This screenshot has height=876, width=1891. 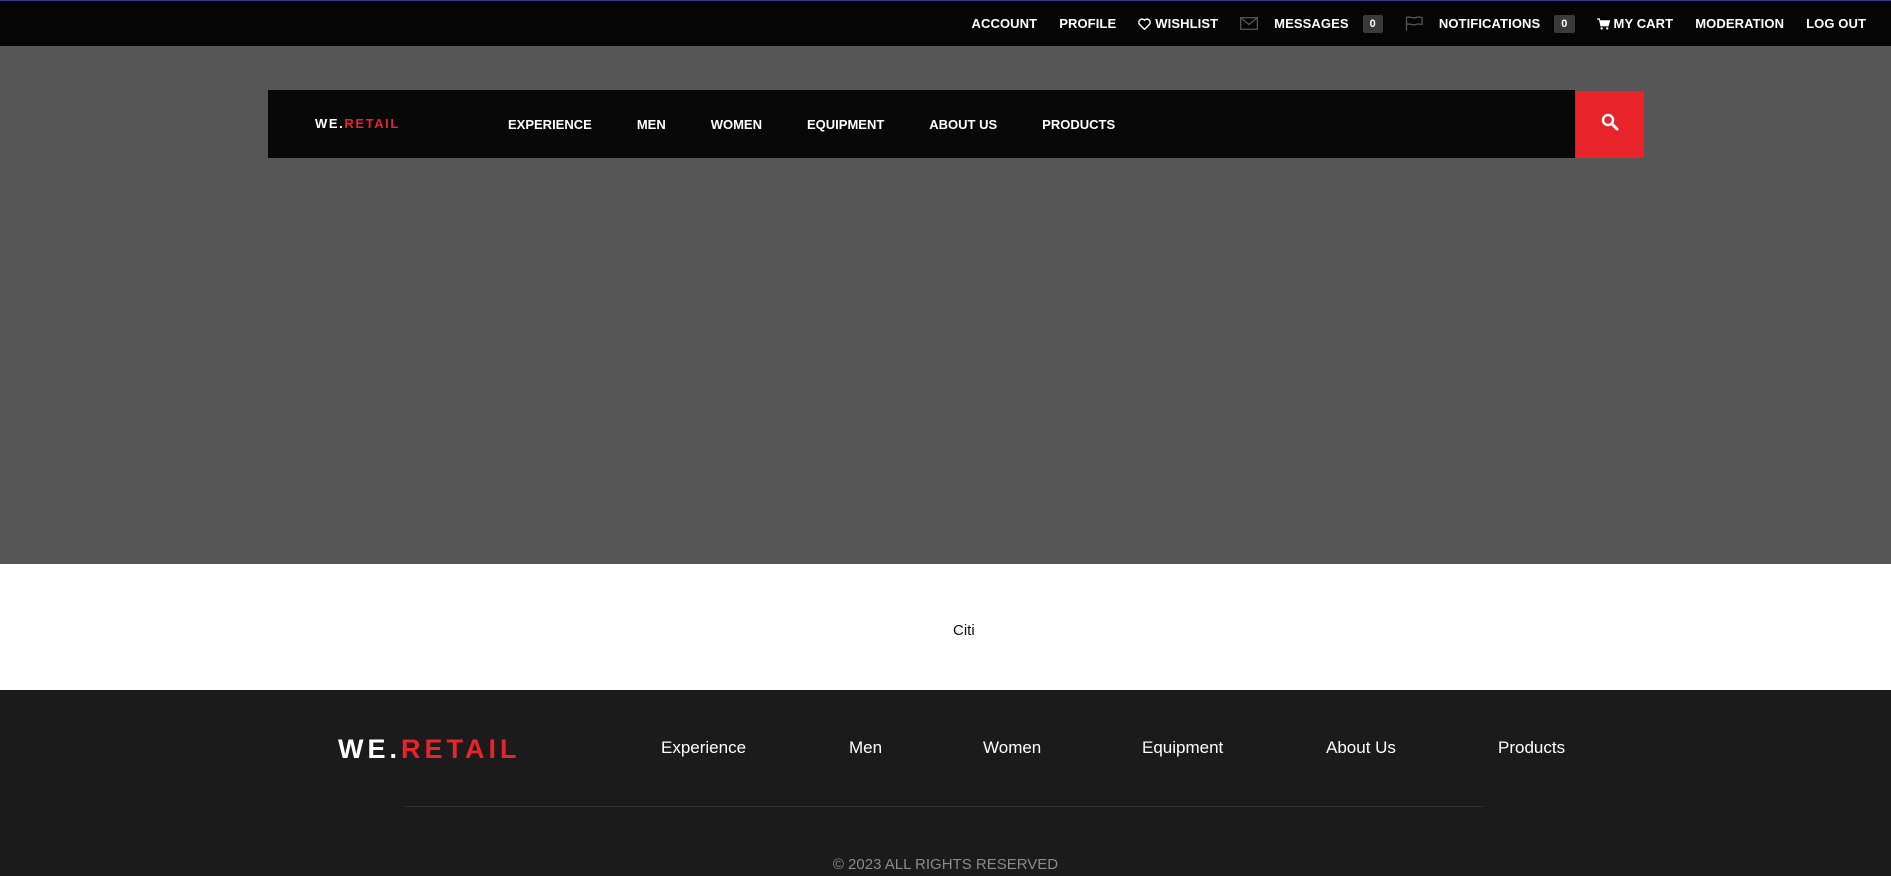 I want to click on content-text: Citi, so click(x=964, y=630).